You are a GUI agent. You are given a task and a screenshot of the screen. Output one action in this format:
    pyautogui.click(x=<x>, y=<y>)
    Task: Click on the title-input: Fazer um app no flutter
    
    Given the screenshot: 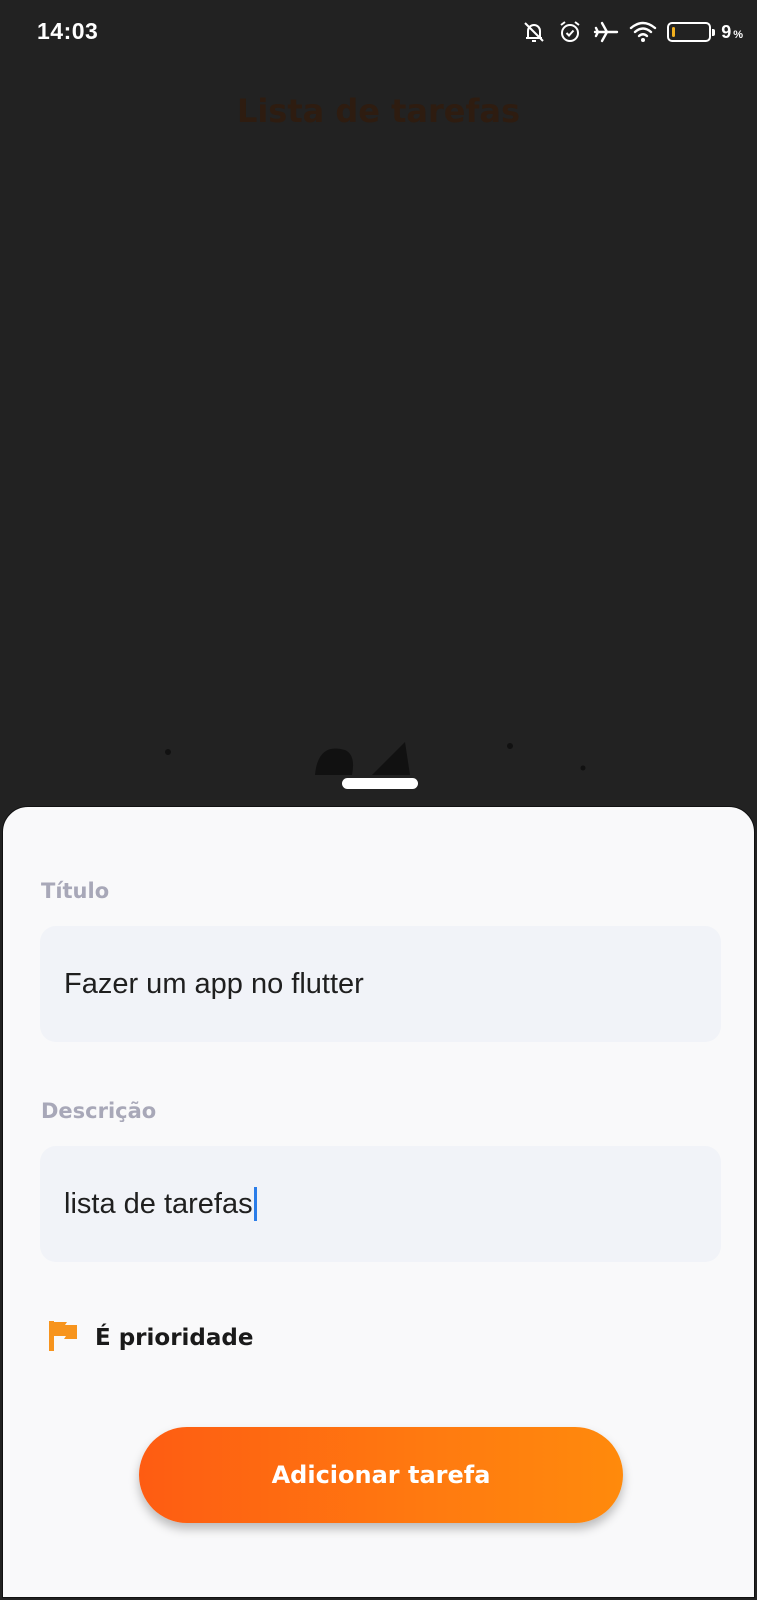 What is the action you would take?
    pyautogui.click(x=380, y=984)
    